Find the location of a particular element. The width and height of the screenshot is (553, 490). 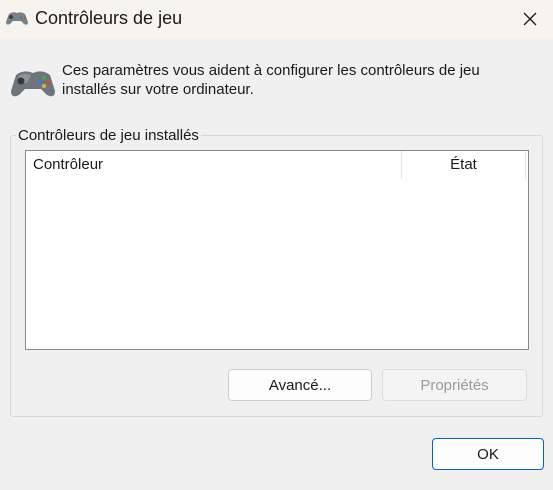

close-icon is located at coordinates (530, 19).